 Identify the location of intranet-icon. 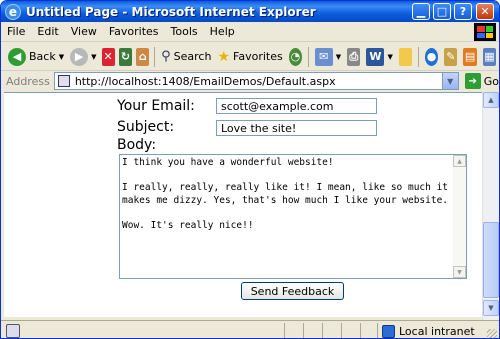
(388, 331).